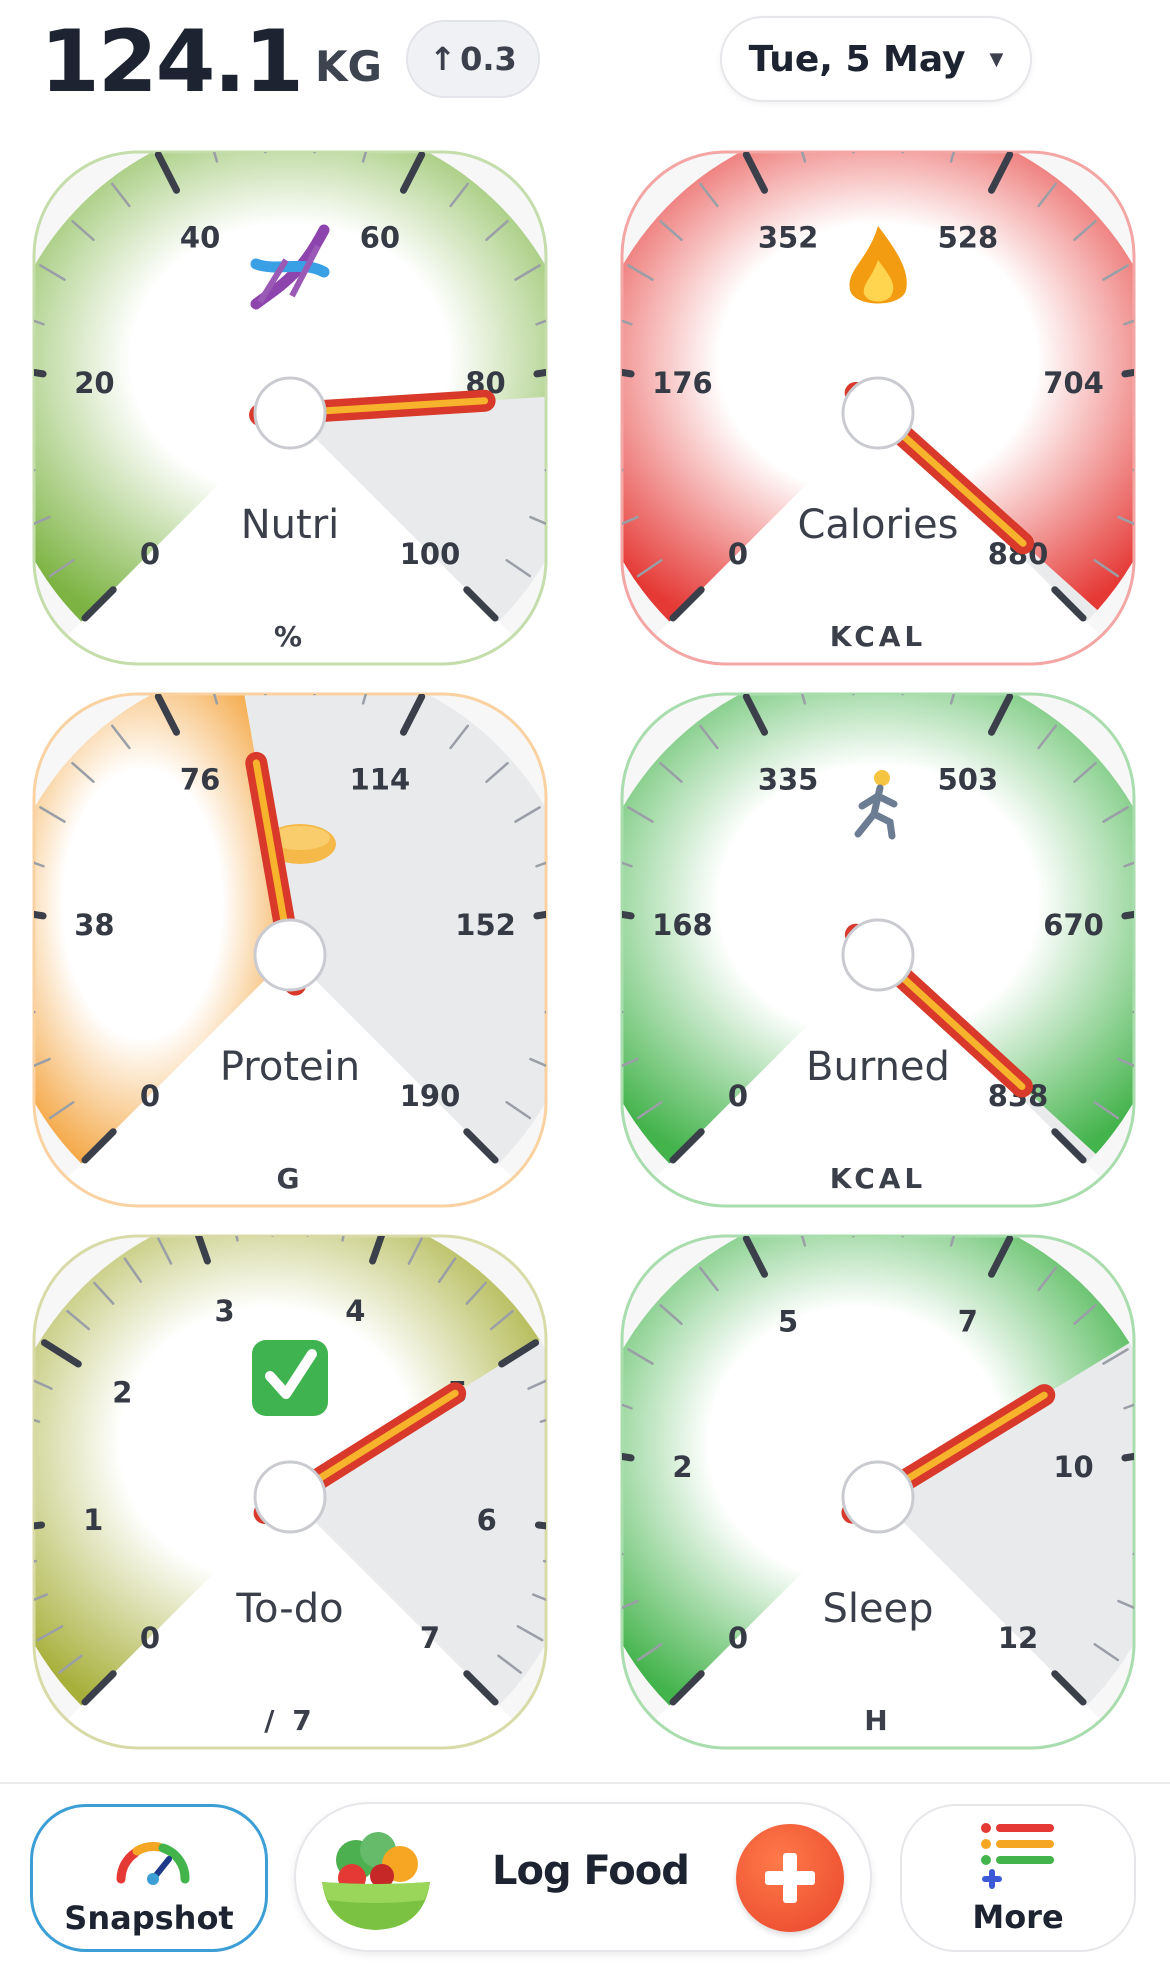  What do you see at coordinates (738, 1638) in the screenshot?
I see `sleep-tick-label: 0` at bounding box center [738, 1638].